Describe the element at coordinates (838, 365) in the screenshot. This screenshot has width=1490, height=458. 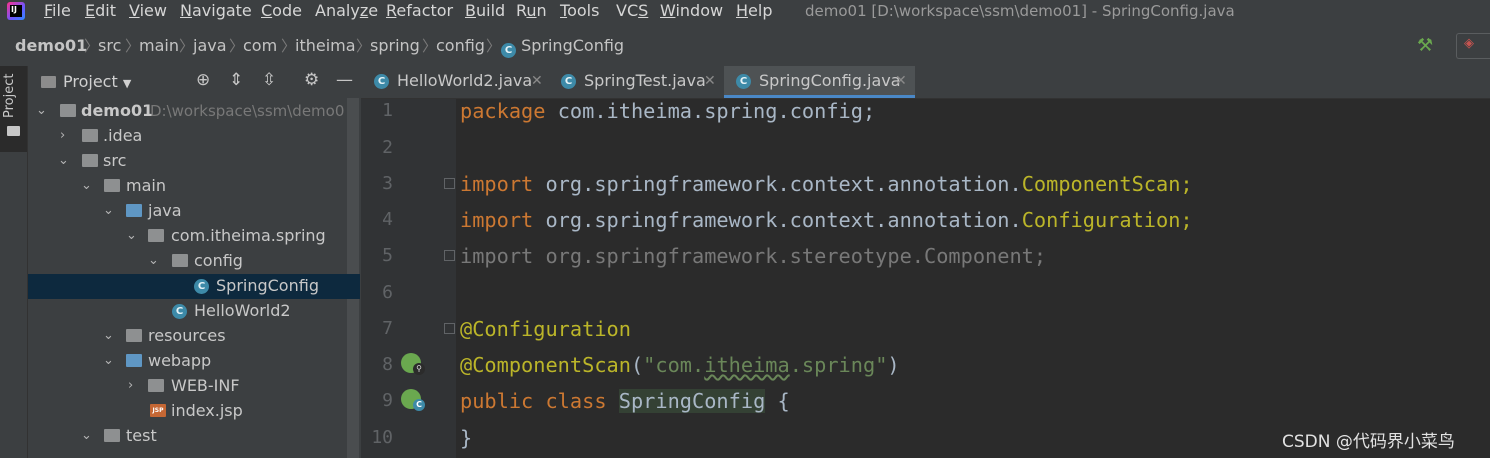
I see `string-literal: .spring"` at that location.